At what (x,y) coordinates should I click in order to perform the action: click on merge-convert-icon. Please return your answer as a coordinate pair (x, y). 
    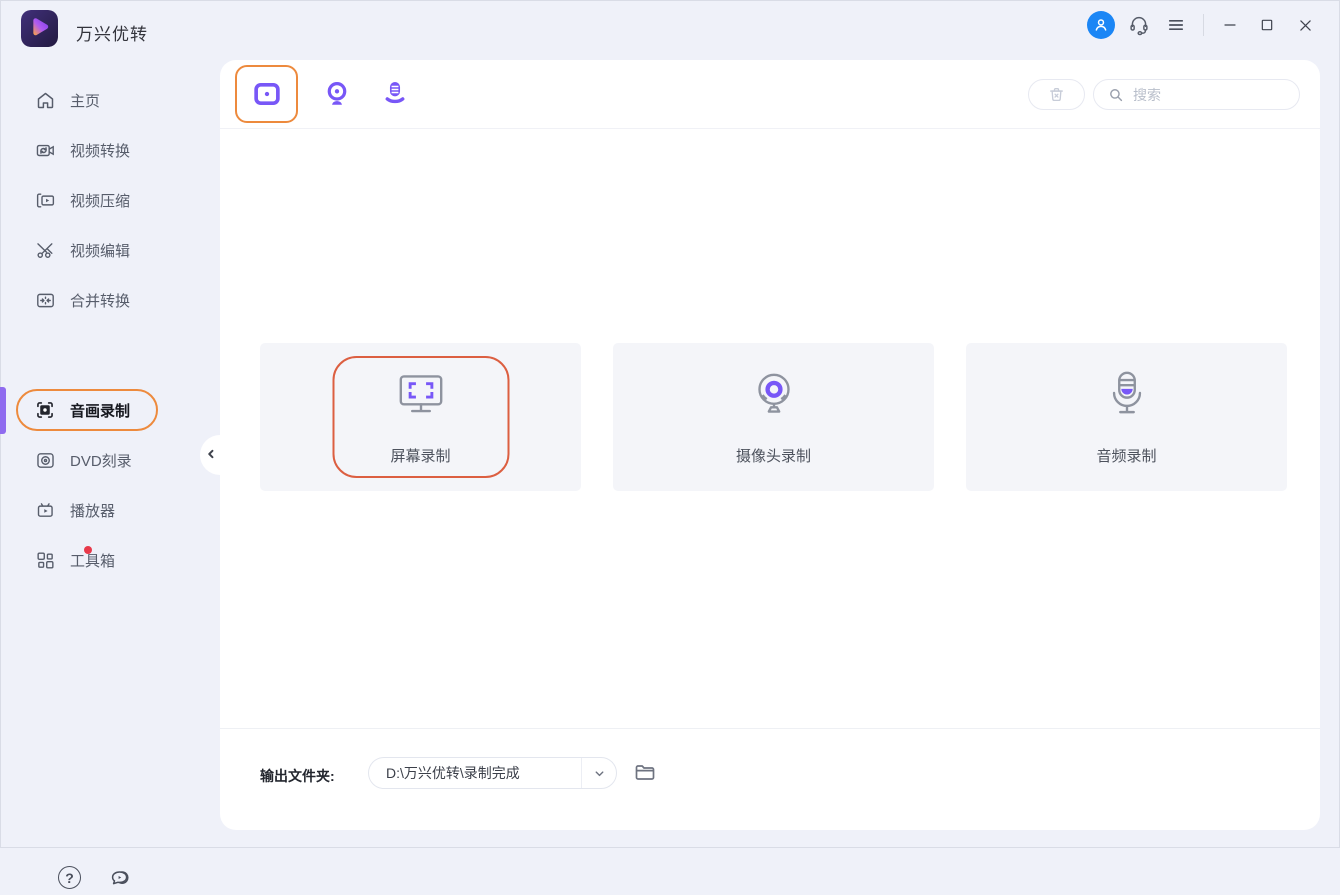
    Looking at the image, I should click on (45, 300).